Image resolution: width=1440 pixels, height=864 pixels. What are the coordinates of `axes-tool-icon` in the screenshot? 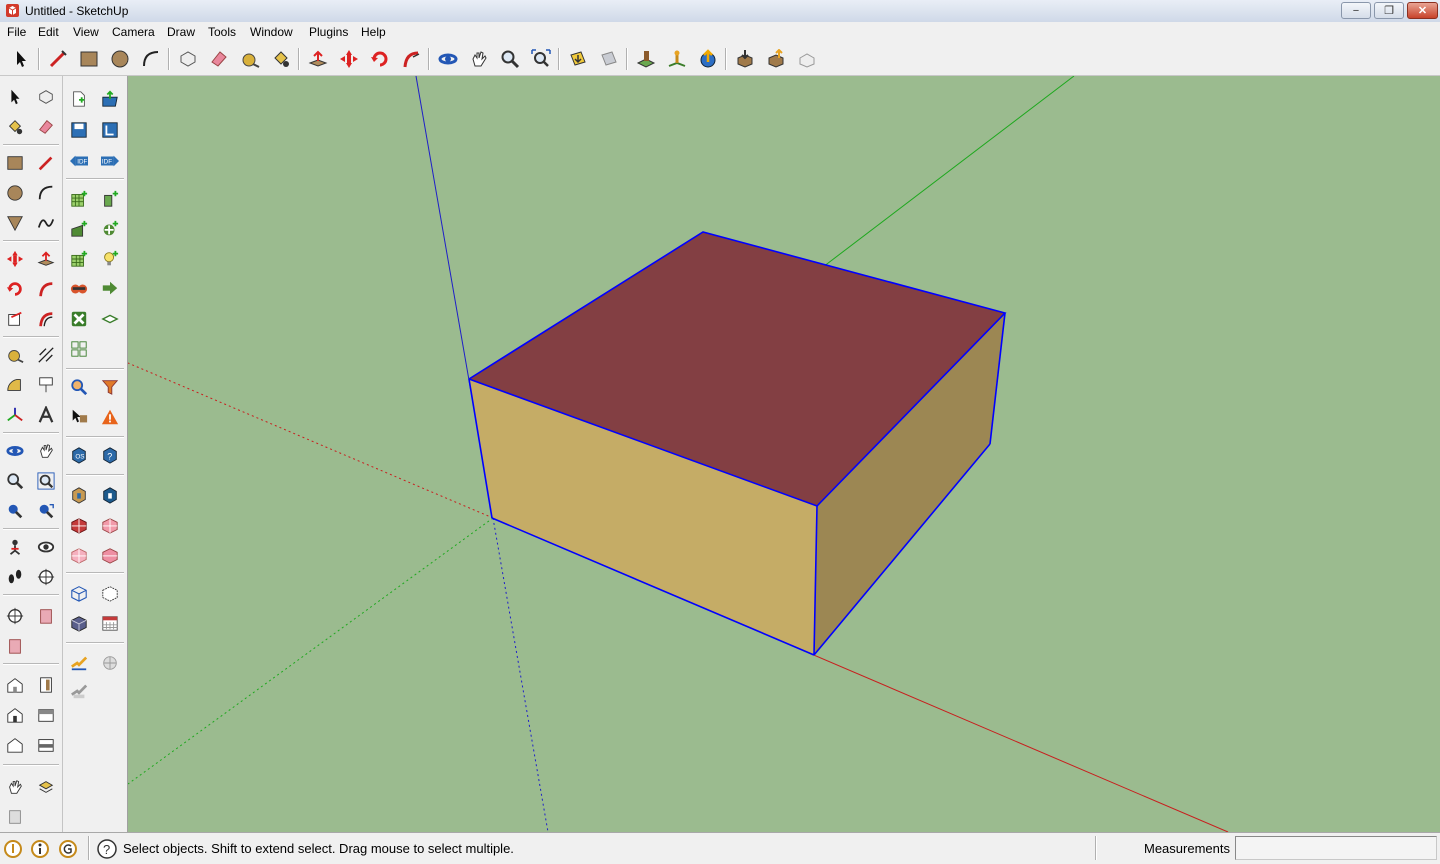 It's located at (15, 415).